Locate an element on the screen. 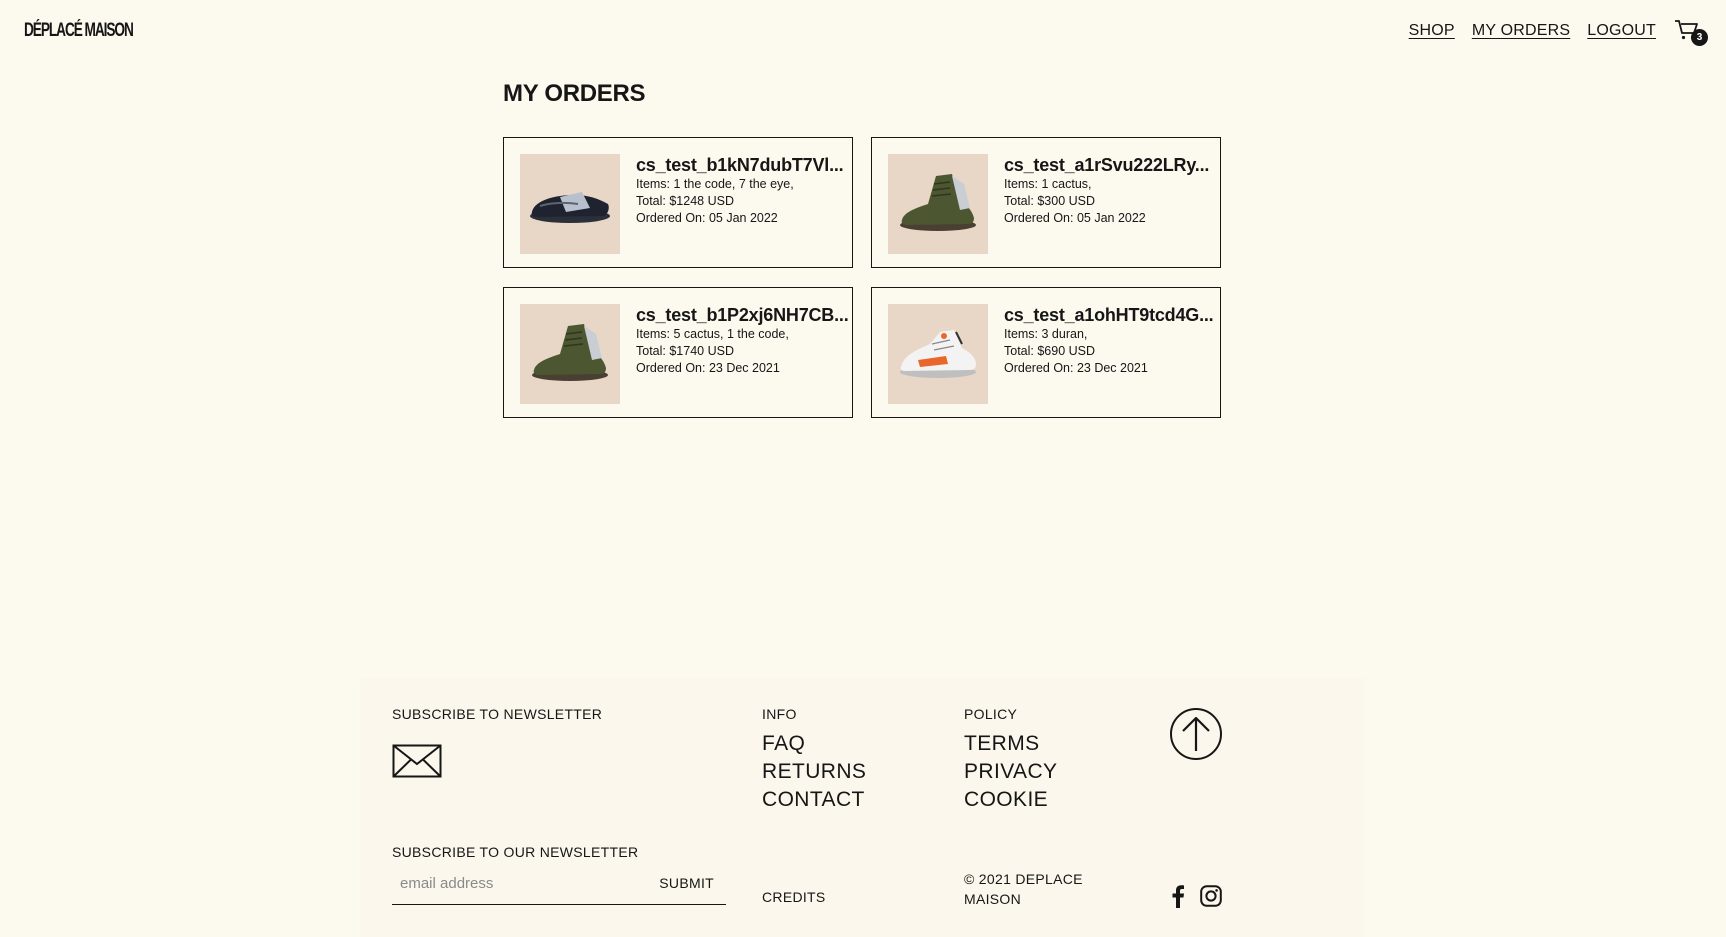 The width and height of the screenshot is (1726, 937). footer-link-terms: TERMS is located at coordinates (1002, 744).